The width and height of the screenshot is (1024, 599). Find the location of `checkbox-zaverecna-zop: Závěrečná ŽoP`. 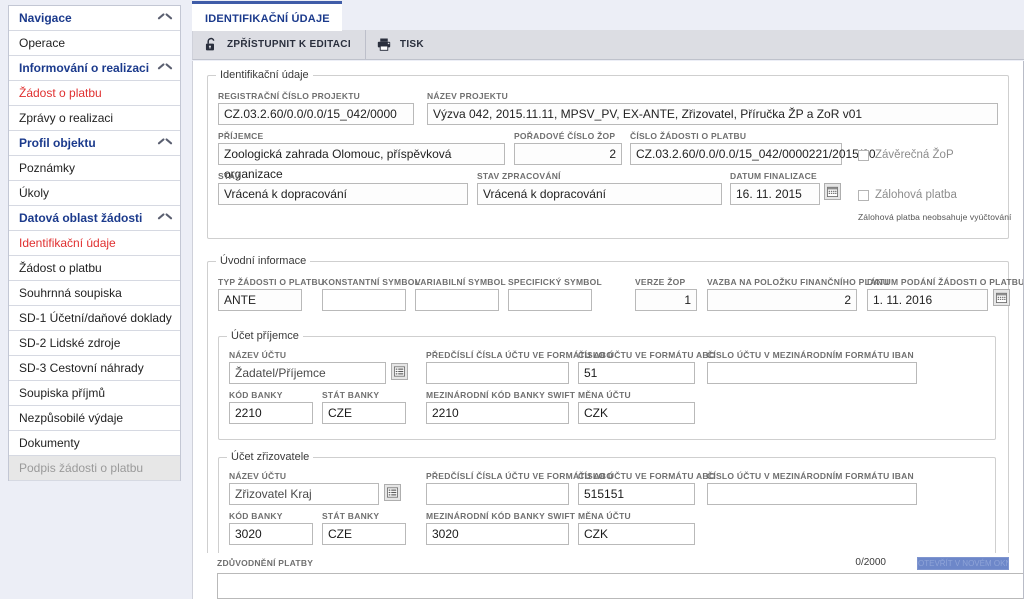

checkbox-zaverecna-zop: Závěrečná ŽoP is located at coordinates (906, 155).